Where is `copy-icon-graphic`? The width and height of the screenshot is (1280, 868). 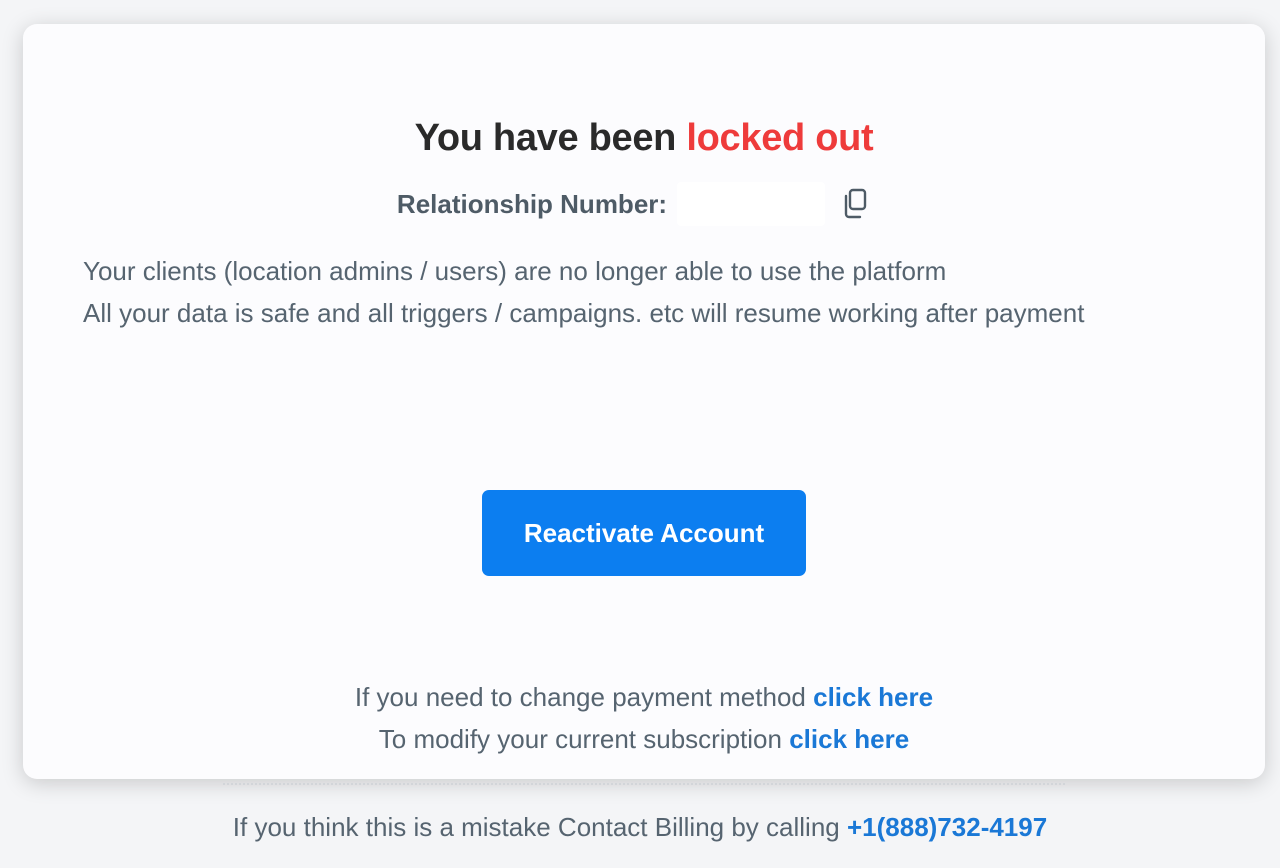 copy-icon-graphic is located at coordinates (855, 203).